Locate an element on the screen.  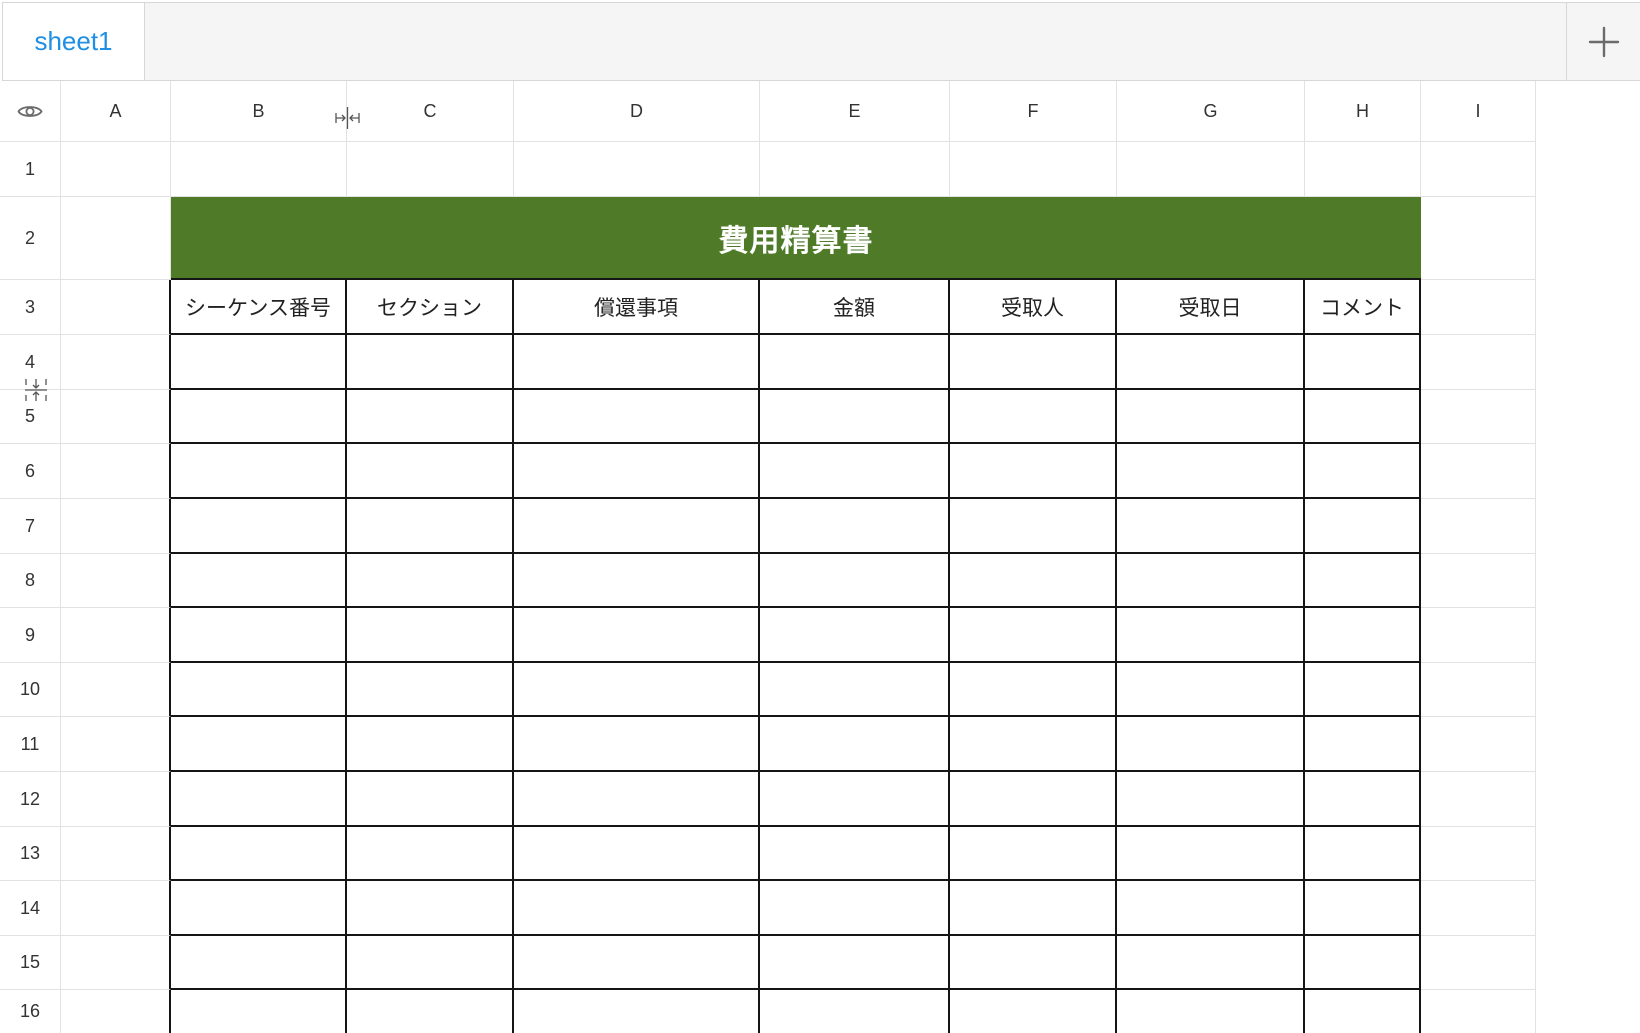
cell-c1 is located at coordinates (430, 169).